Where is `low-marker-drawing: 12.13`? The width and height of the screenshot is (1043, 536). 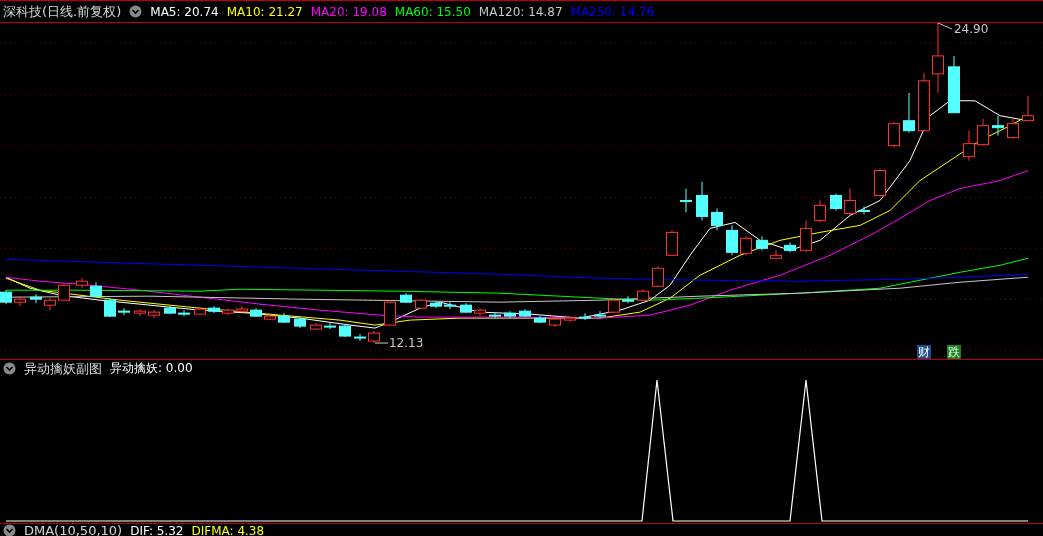
low-marker-drawing: 12.13 is located at coordinates (399, 343).